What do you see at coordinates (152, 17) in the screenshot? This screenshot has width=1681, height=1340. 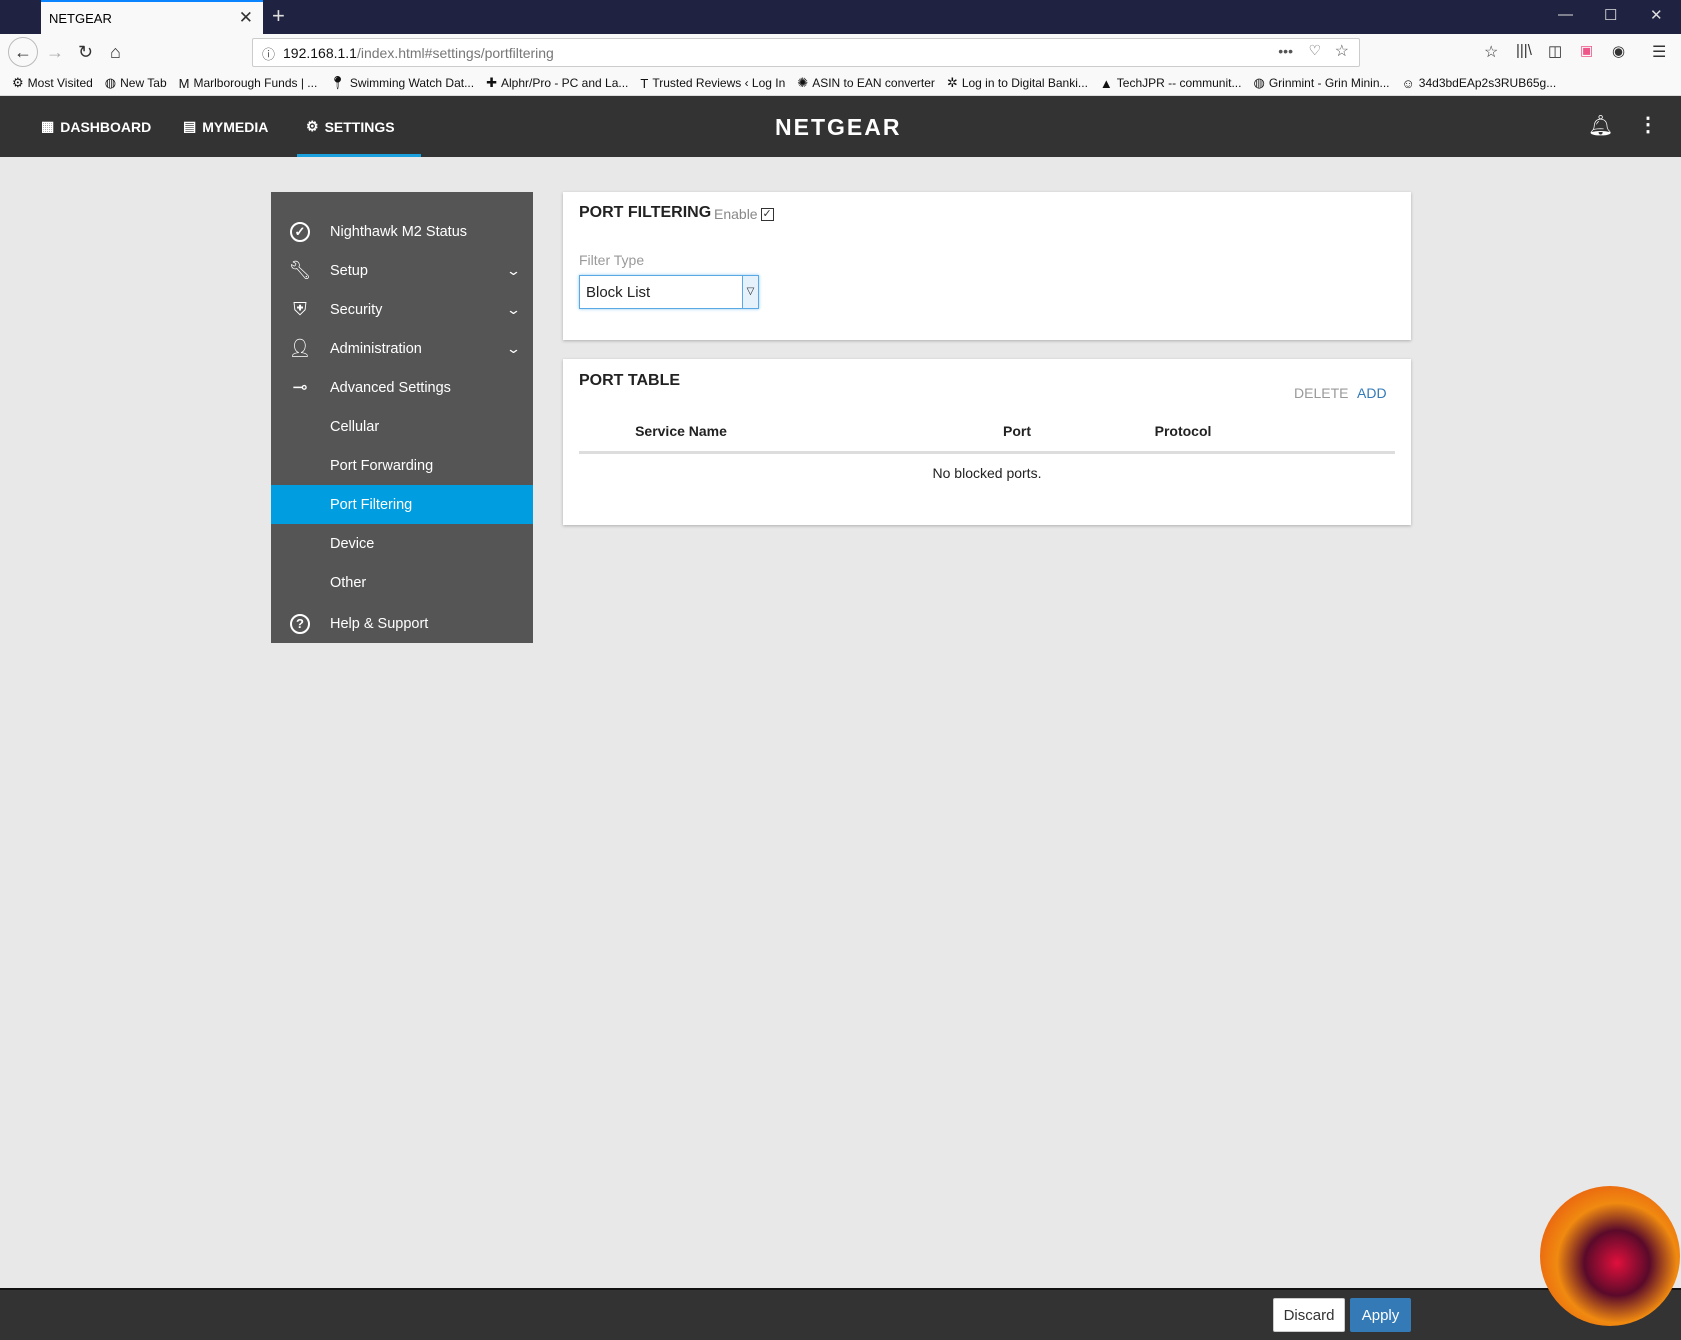 I see `browser-tab: NETGEAR ✕` at bounding box center [152, 17].